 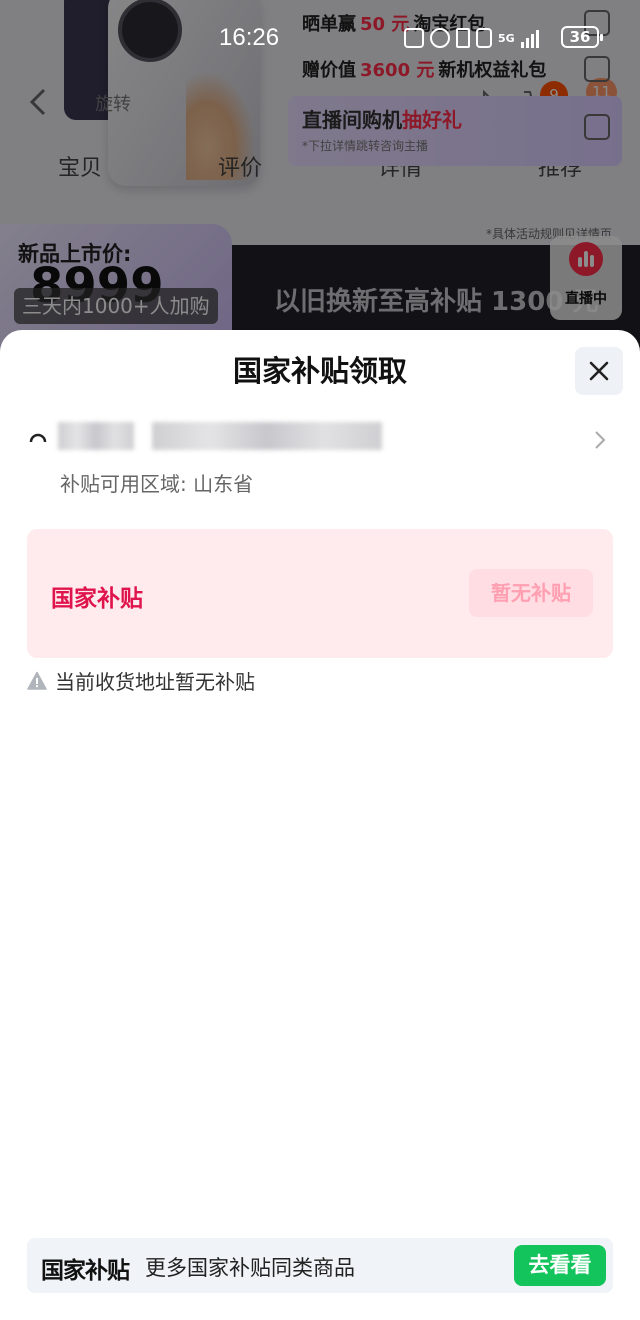 I want to click on close-button, so click(x=599, y=371).